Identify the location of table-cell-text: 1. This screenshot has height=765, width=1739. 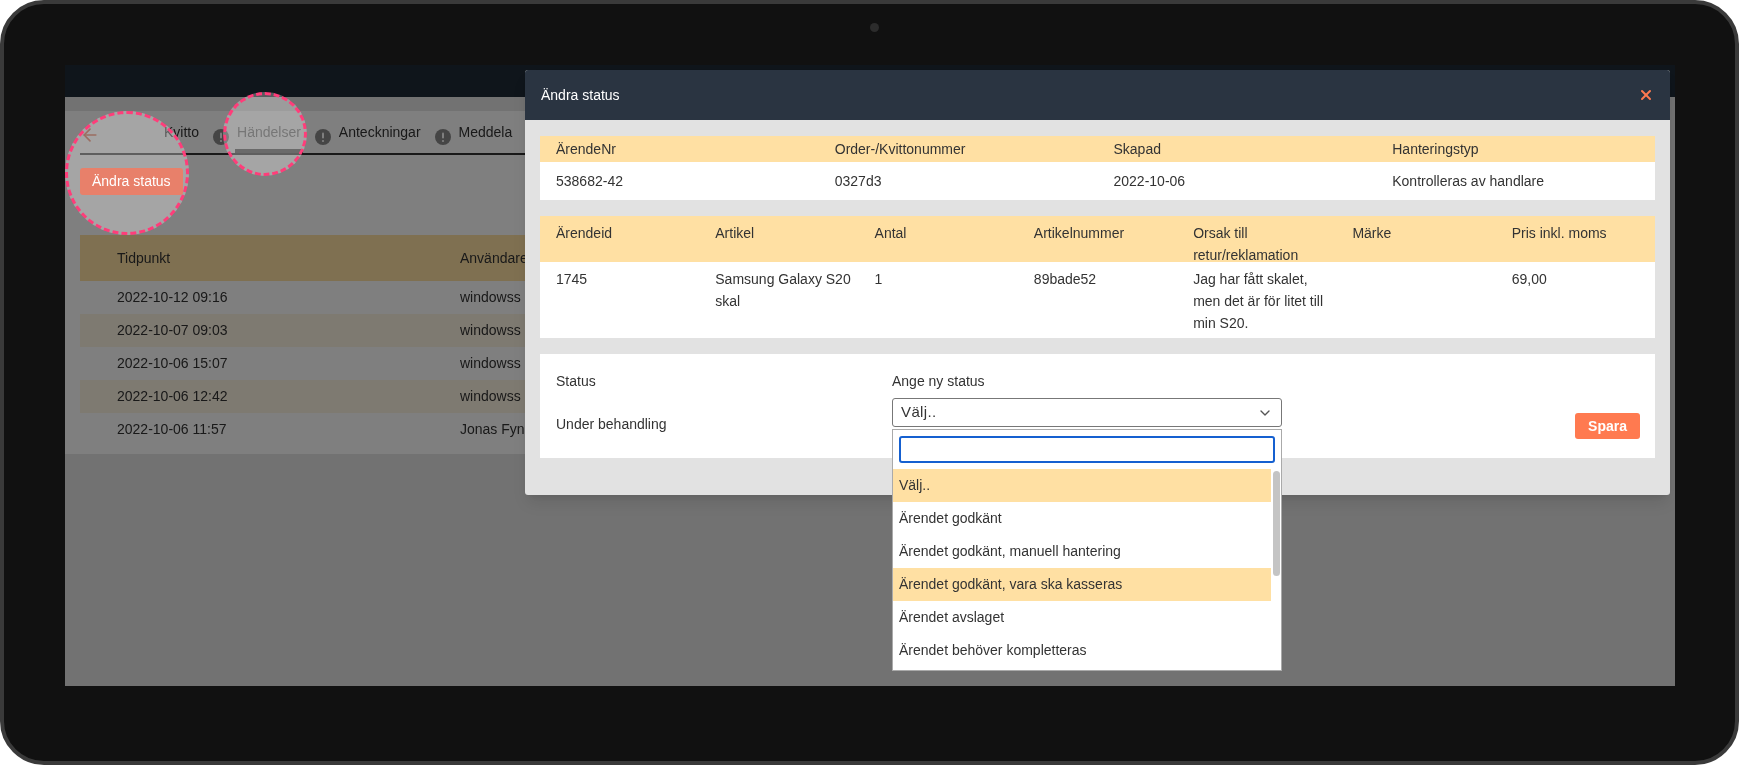
(878, 279).